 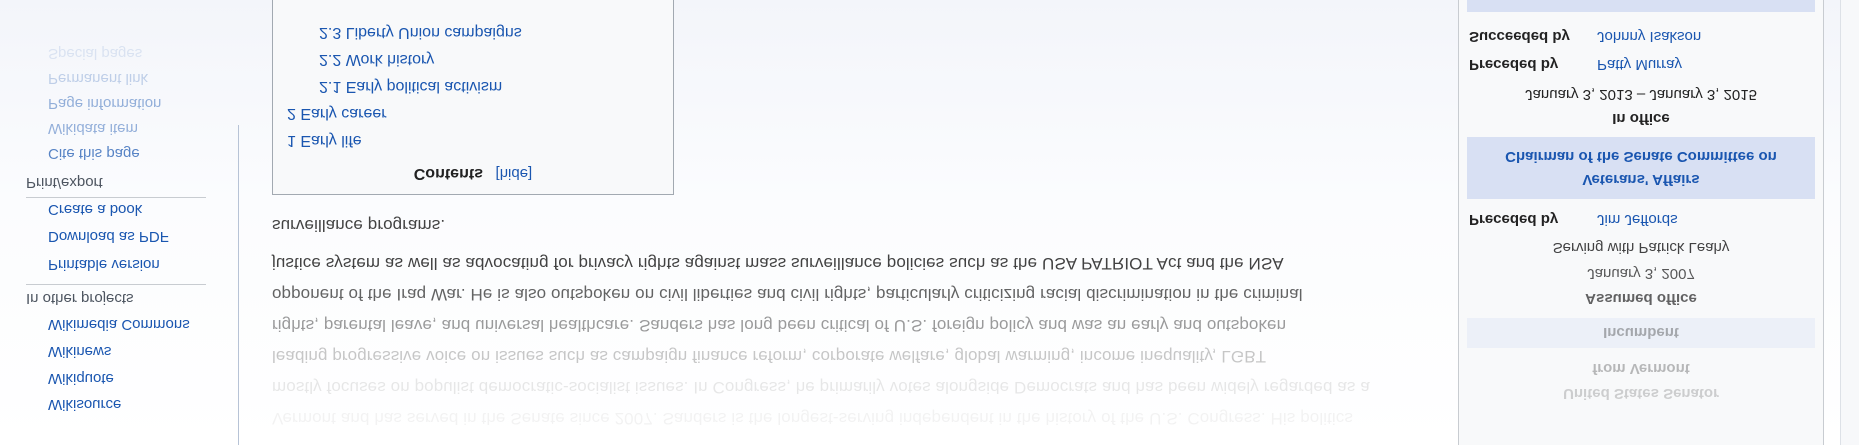 What do you see at coordinates (84, 404) in the screenshot?
I see `sidebar-link-wikisource: Wikisource` at bounding box center [84, 404].